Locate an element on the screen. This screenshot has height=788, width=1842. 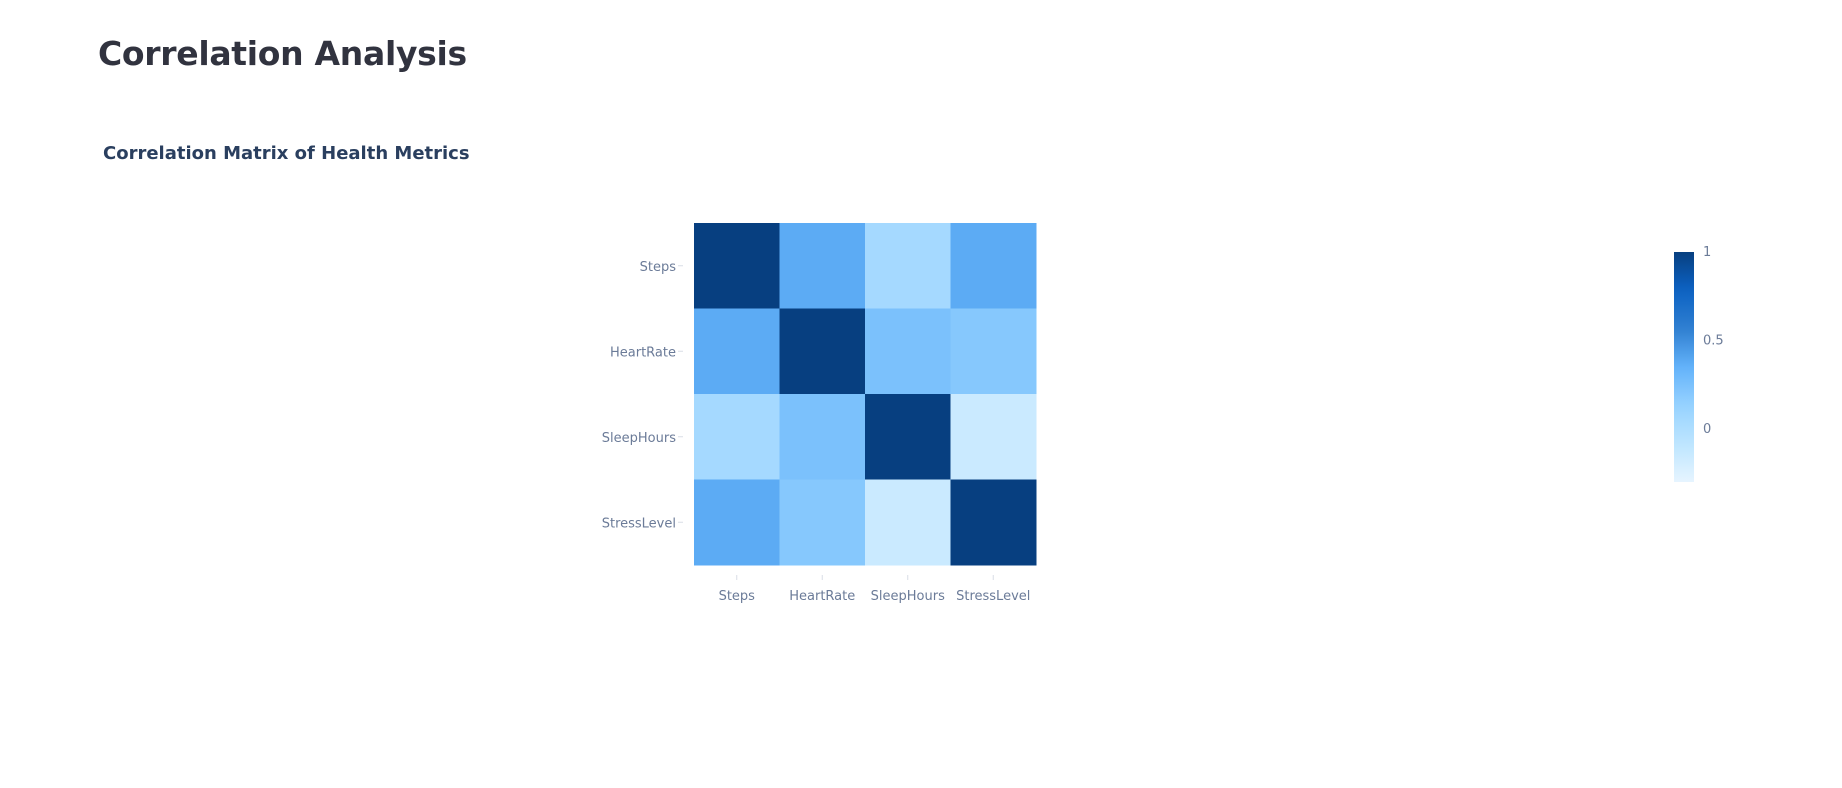
y-tick-label: SleepHours is located at coordinates (639, 438).